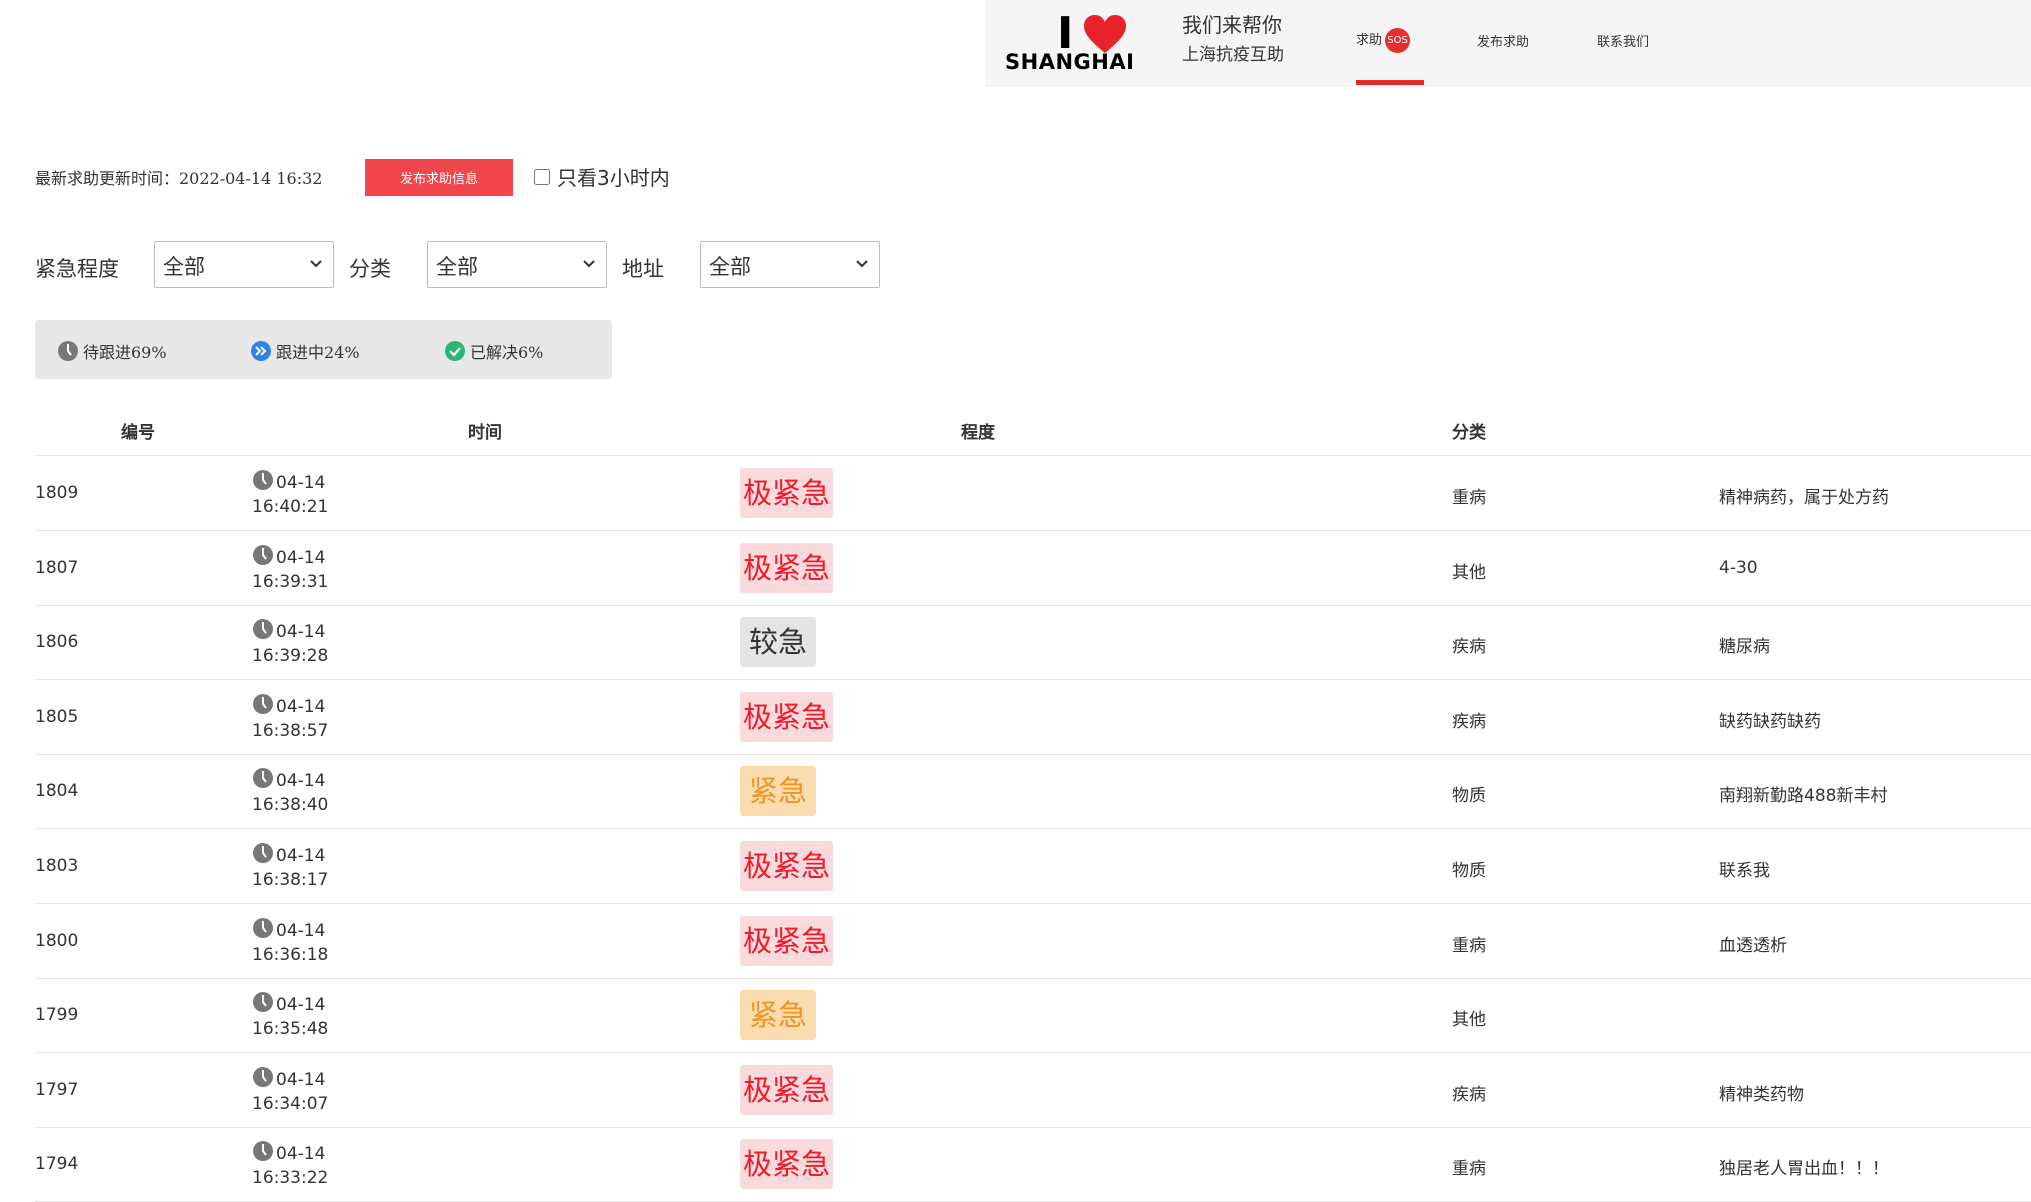  What do you see at coordinates (290, 805) in the screenshot?
I see `request-clock-time: 16:38:40` at bounding box center [290, 805].